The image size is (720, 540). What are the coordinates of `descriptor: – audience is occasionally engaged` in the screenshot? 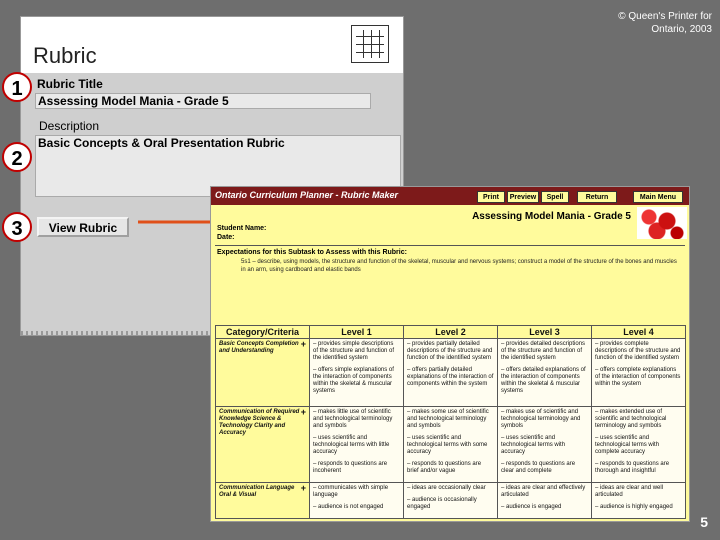 It's located at (442, 503).